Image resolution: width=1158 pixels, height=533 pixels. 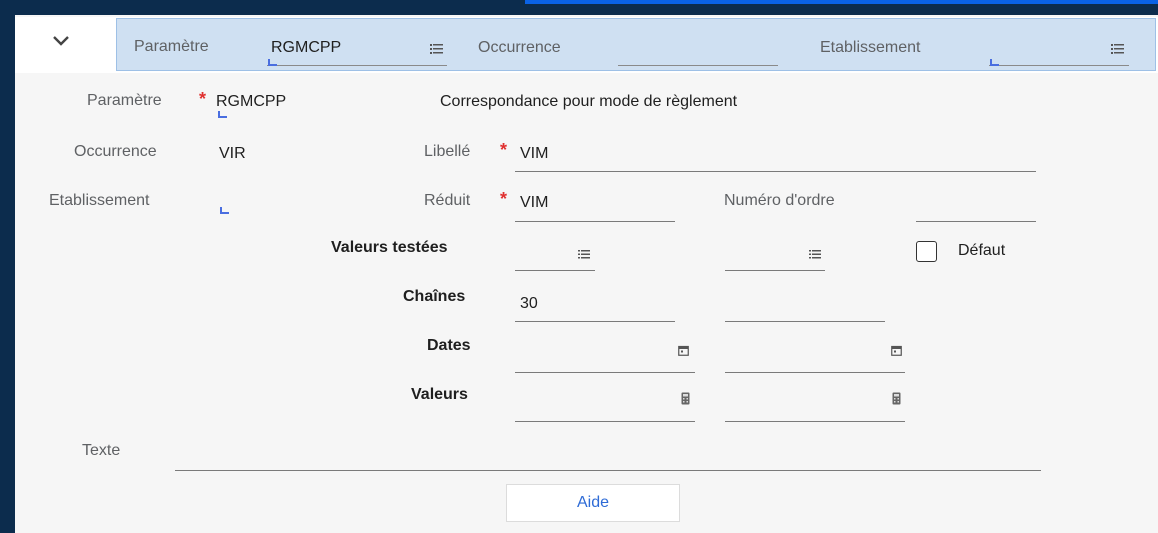 I want to click on criteria-occurrence-underline, so click(x=698, y=65).